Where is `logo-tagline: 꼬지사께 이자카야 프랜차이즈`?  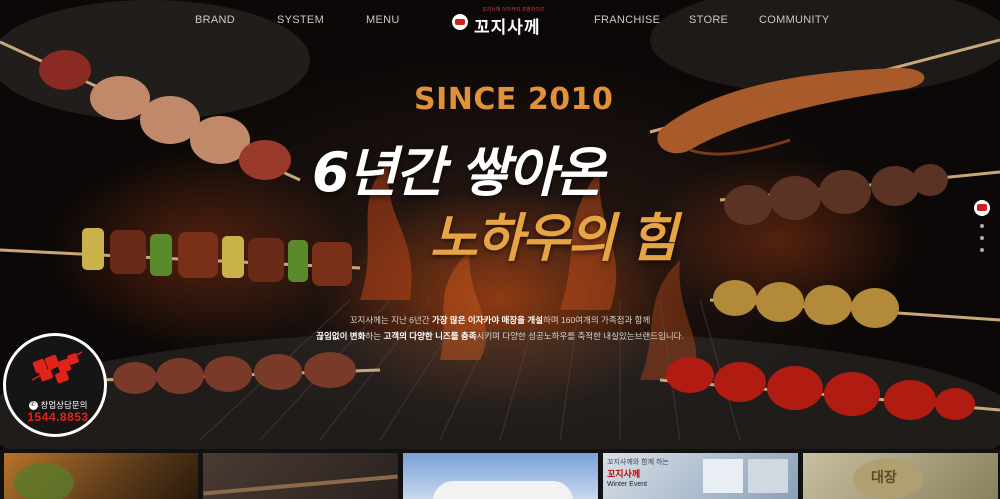 logo-tagline: 꼬지사께 이자카야 프랜차이즈 is located at coordinates (513, 10).